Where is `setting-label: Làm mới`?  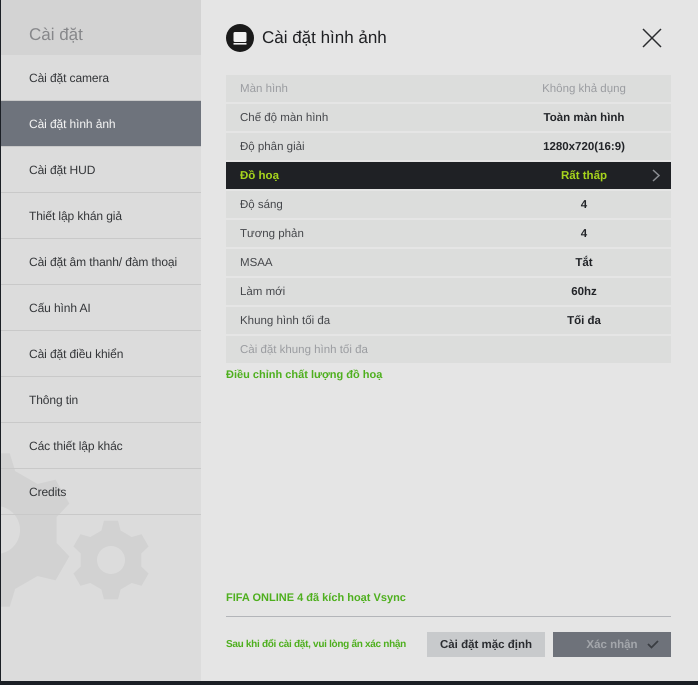 setting-label: Làm mới is located at coordinates (263, 292).